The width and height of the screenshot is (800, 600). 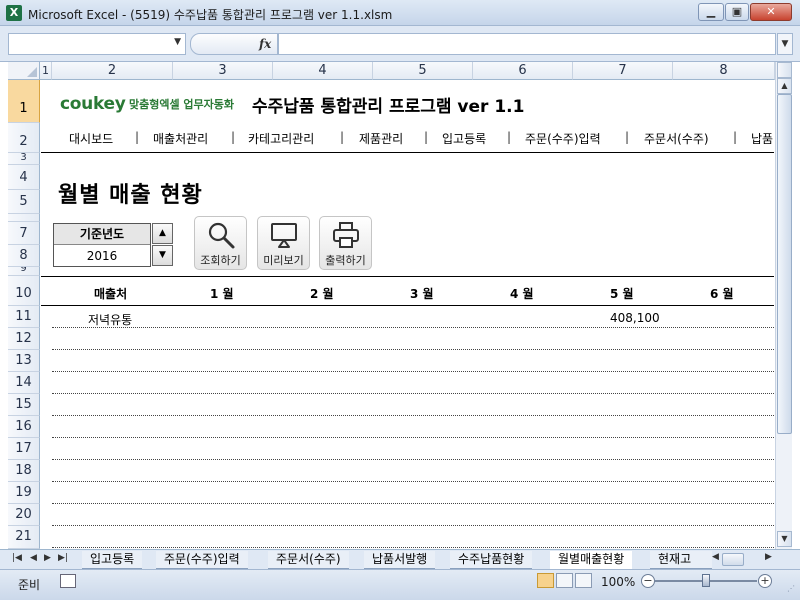 I want to click on zoom-slider-thumb, so click(x=706, y=580).